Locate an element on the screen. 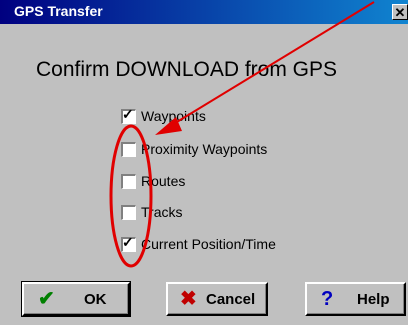 Image resolution: width=408 pixels, height=325 pixels. highlight-ellipse is located at coordinates (131, 196).